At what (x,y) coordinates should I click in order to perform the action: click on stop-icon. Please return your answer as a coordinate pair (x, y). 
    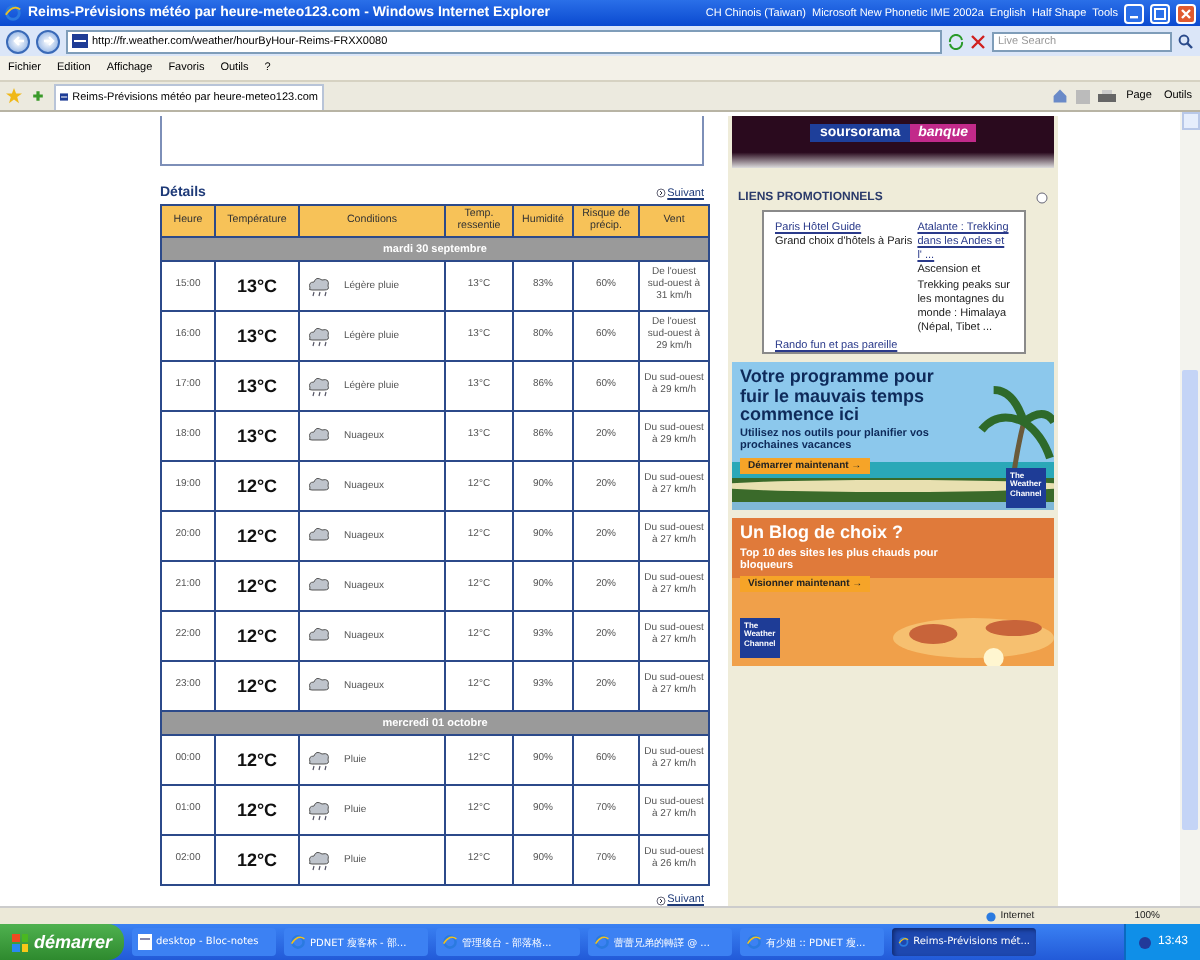
    Looking at the image, I should click on (978, 41).